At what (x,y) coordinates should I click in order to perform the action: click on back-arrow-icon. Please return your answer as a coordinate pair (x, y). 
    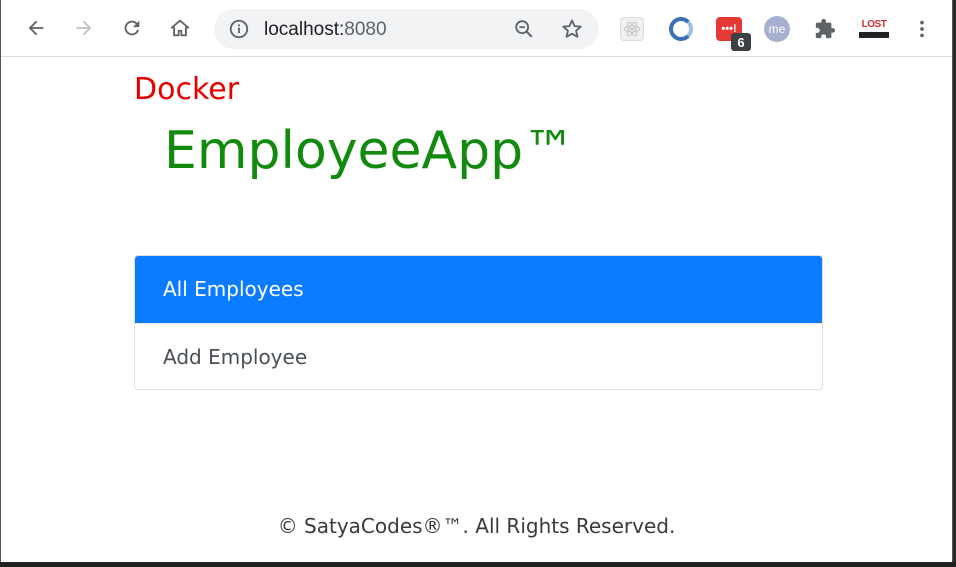
    Looking at the image, I should click on (36, 28).